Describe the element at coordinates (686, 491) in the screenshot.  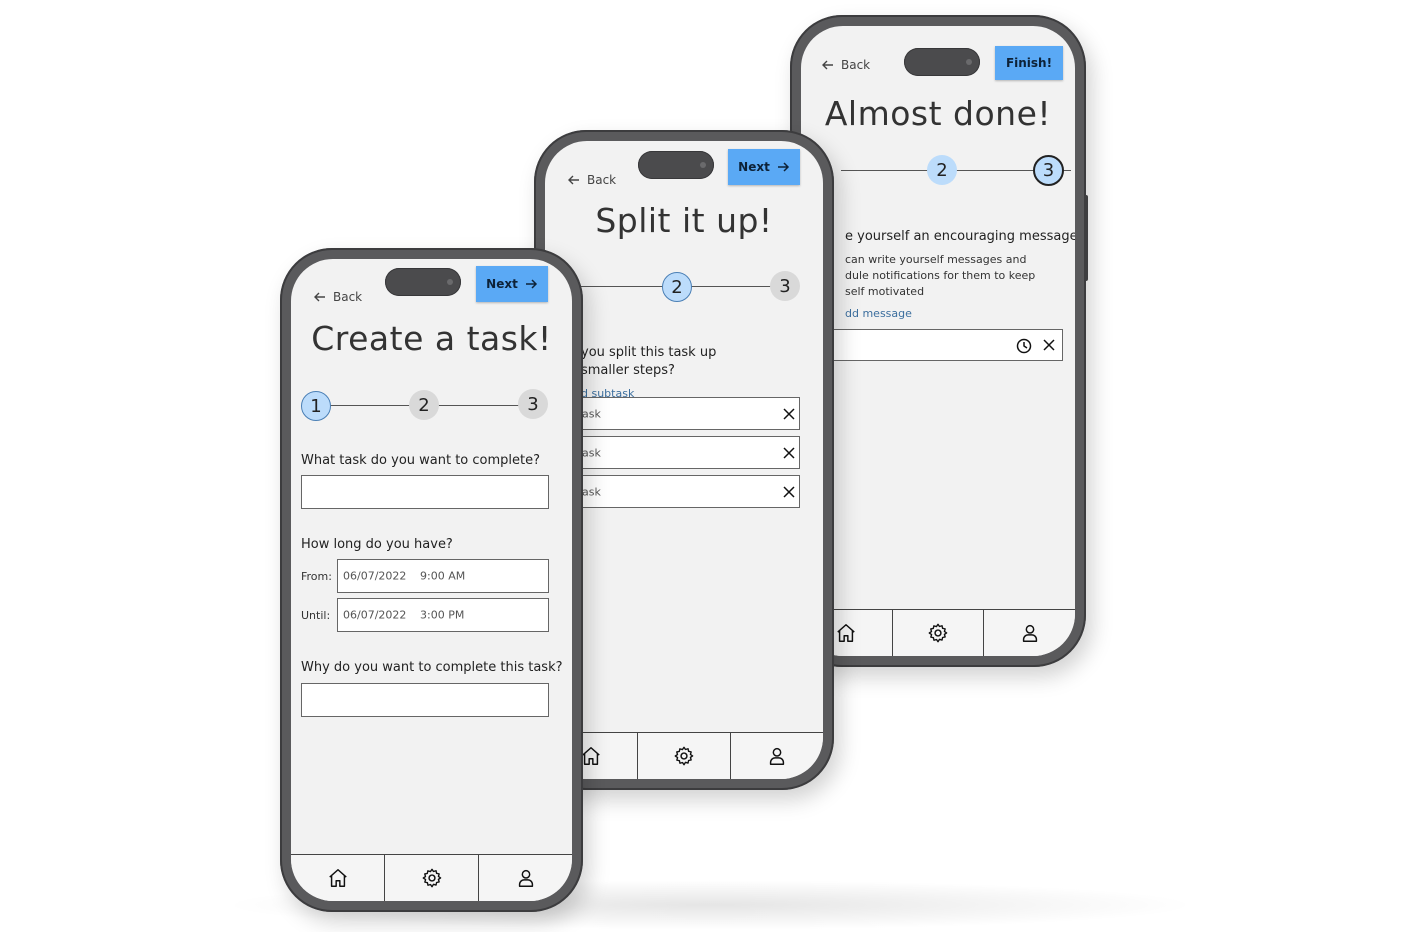
I see `subtask-input-3: ask` at that location.